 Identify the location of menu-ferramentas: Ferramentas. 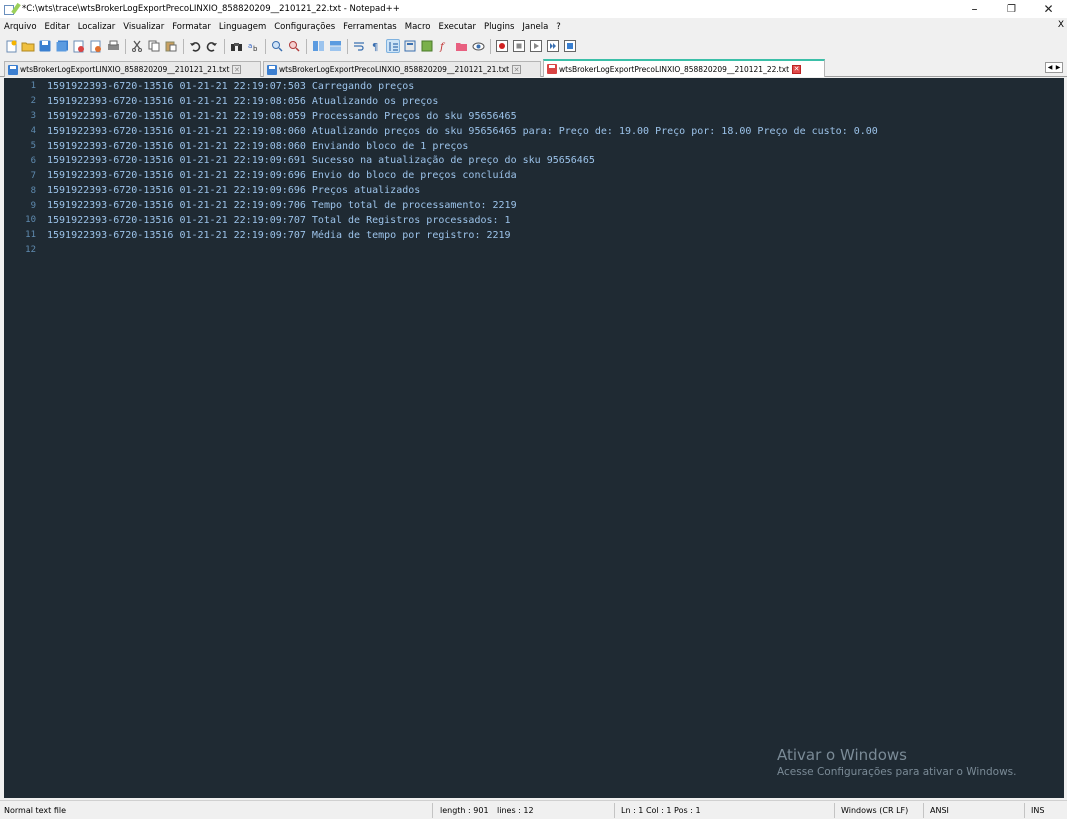
(370, 27).